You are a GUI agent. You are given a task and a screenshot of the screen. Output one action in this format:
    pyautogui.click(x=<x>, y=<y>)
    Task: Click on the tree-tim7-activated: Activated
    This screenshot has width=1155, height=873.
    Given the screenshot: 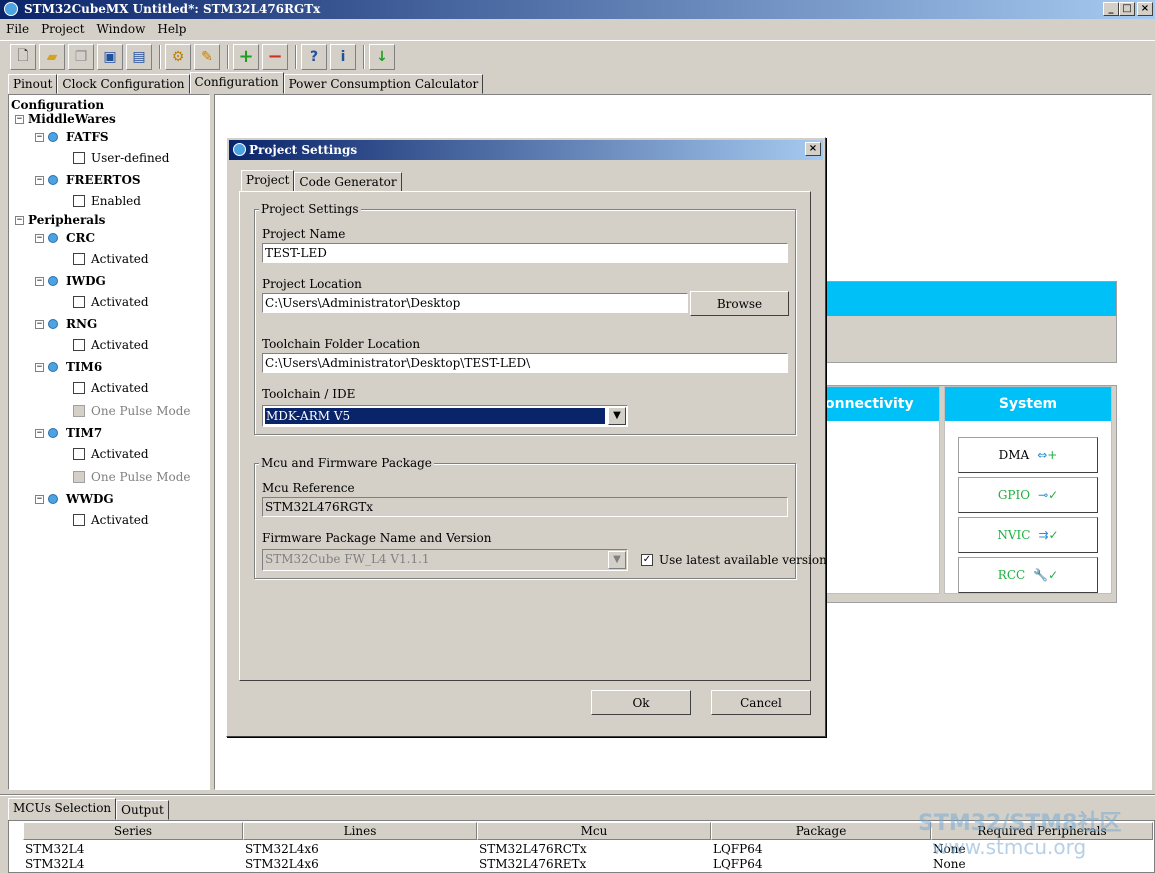 What is the action you would take?
    pyautogui.click(x=111, y=454)
    